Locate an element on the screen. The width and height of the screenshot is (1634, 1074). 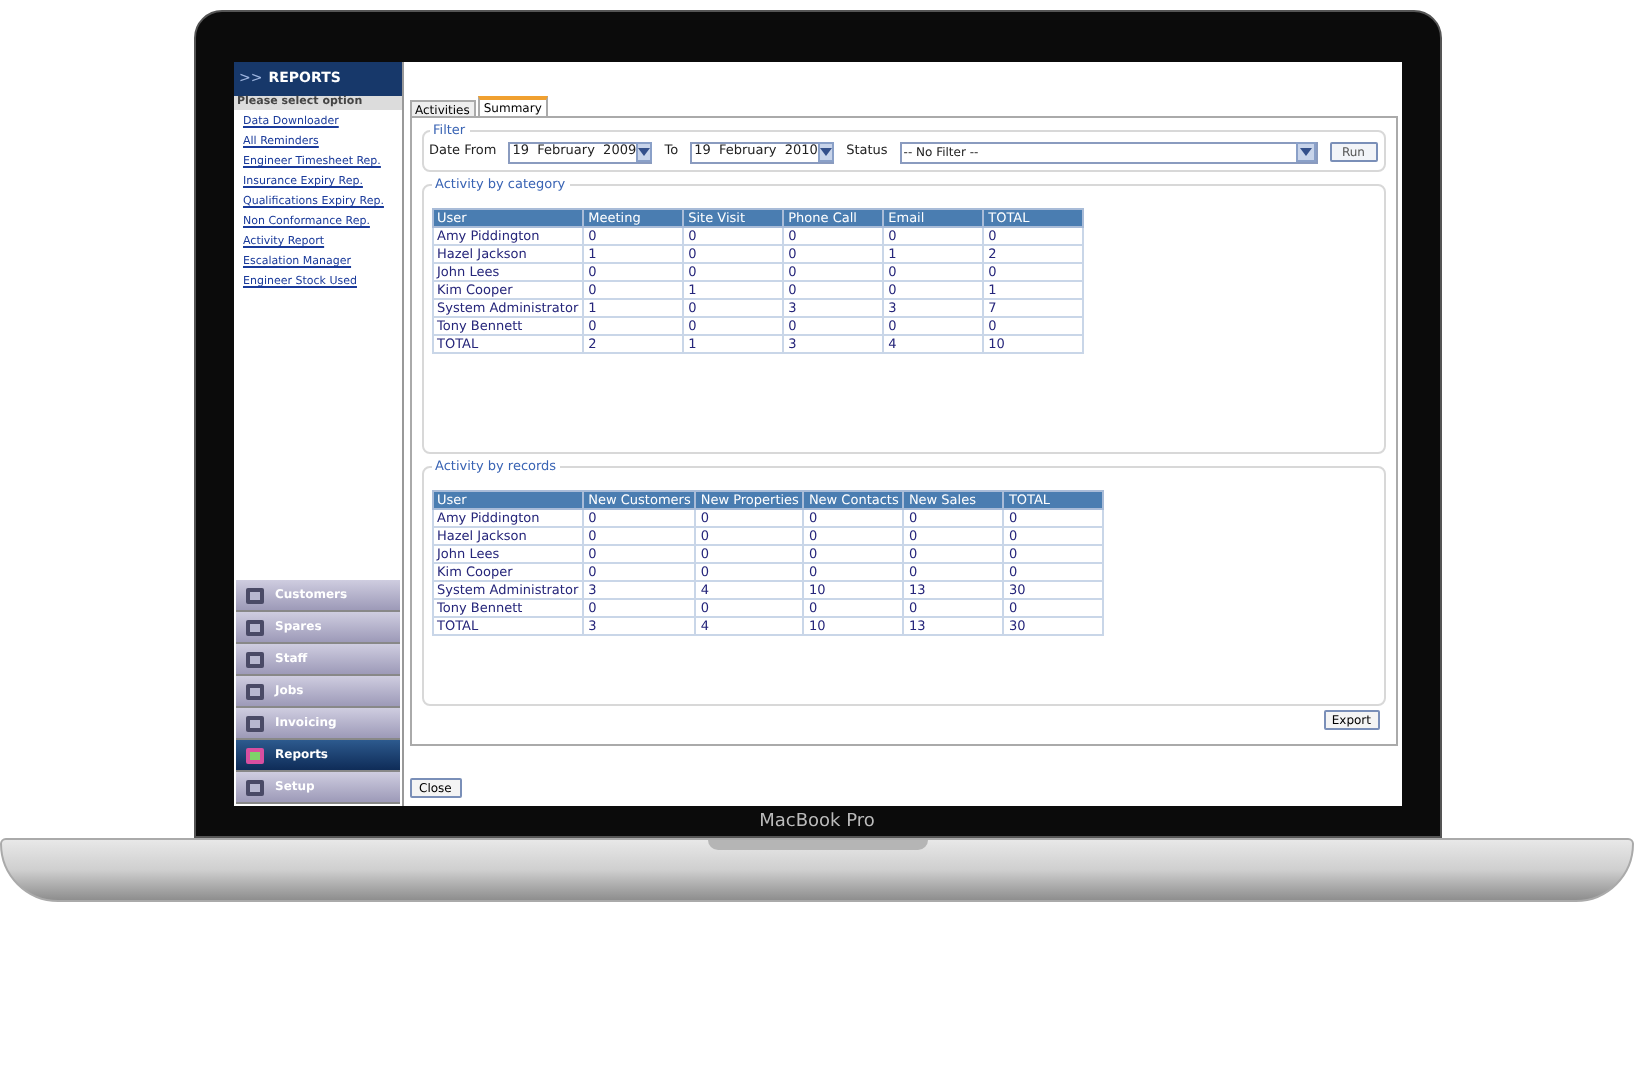
laptop-label: MacBook Pro is located at coordinates (817, 823).